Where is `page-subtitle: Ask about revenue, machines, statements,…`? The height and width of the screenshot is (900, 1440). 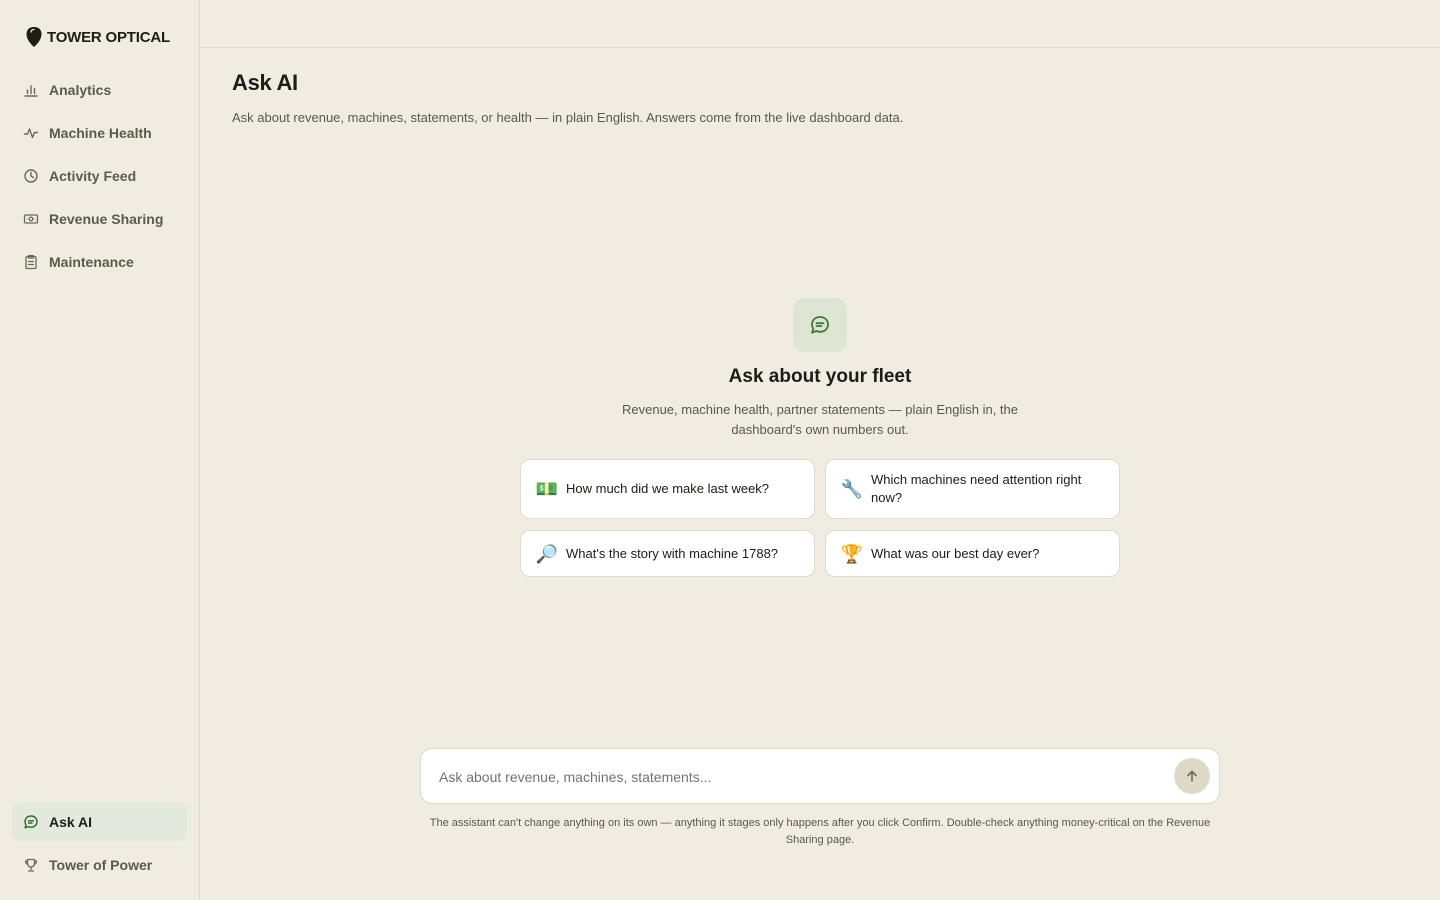
page-subtitle: Ask about revenue, machines, statements,… is located at coordinates (568, 117).